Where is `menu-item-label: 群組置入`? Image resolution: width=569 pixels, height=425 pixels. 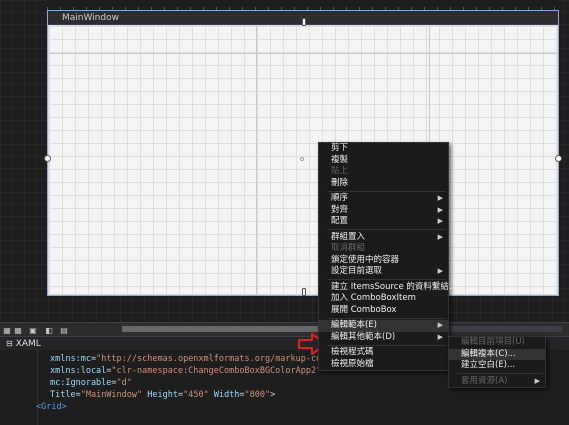
menu-item-label: 群組置入 is located at coordinates (348, 236).